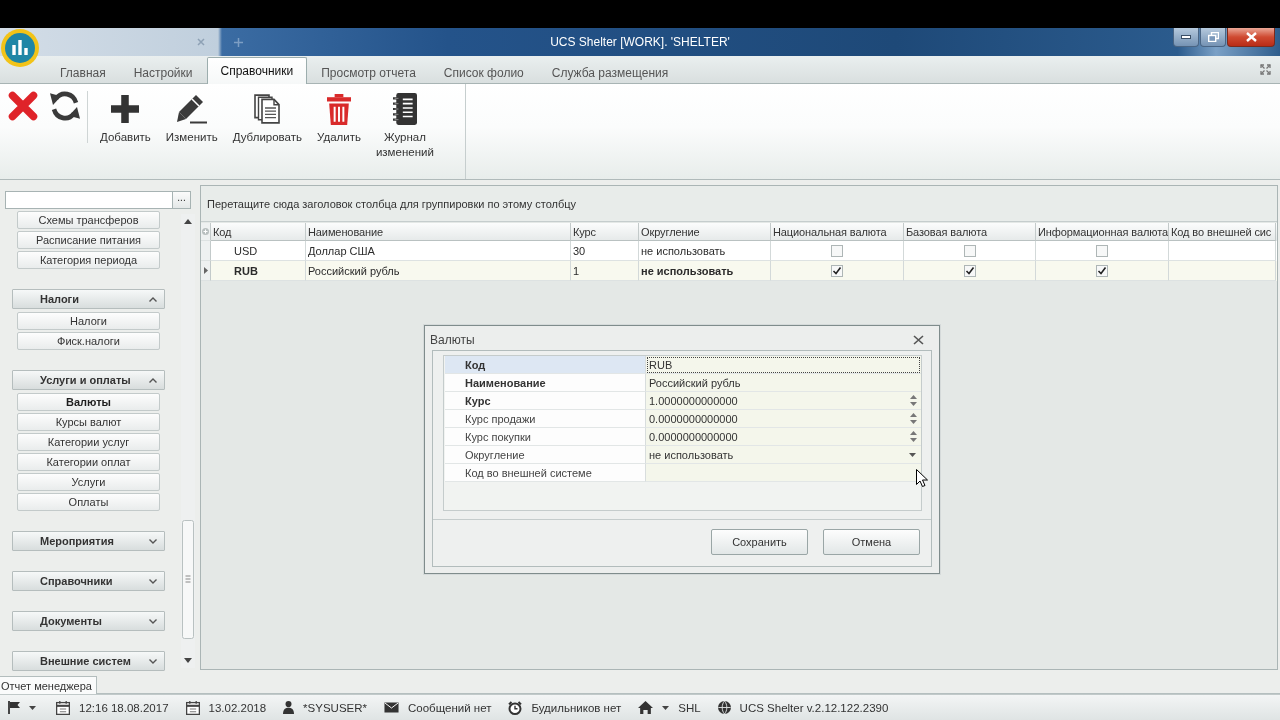  Describe the element at coordinates (335, 707) in the screenshot. I see `status-text: *SYSUSER*` at that location.